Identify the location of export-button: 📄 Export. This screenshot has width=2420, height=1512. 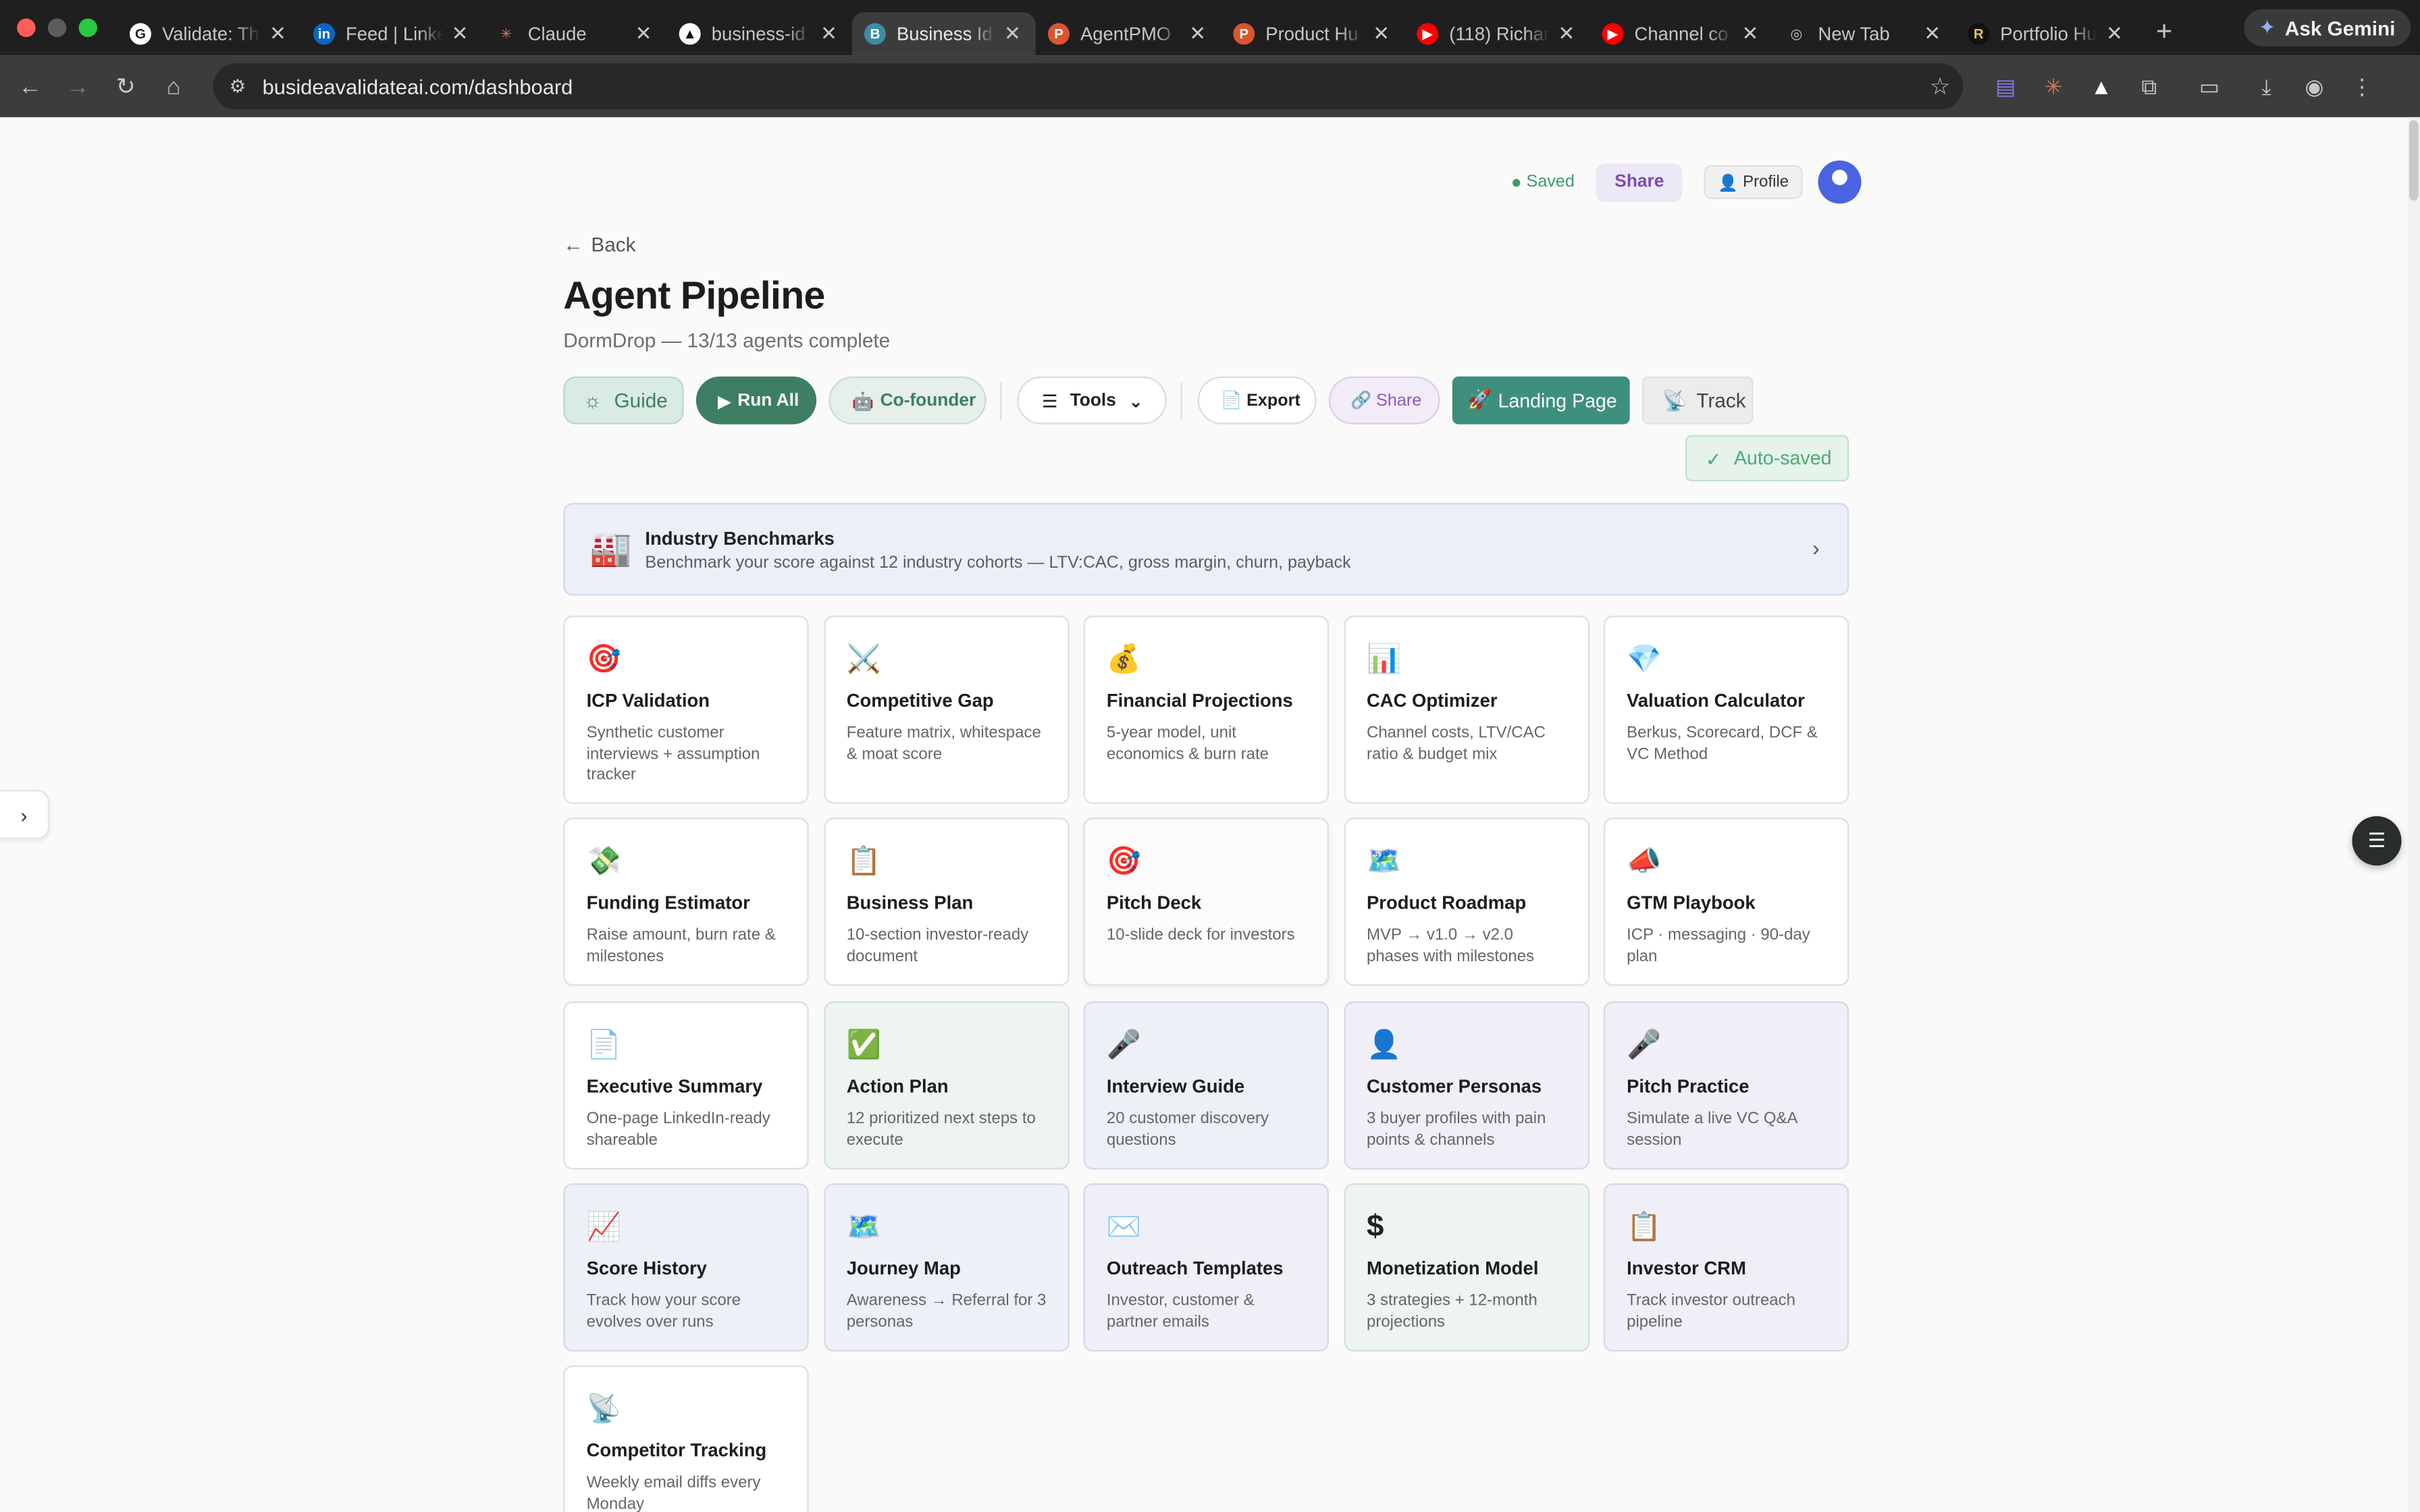
(1257, 400).